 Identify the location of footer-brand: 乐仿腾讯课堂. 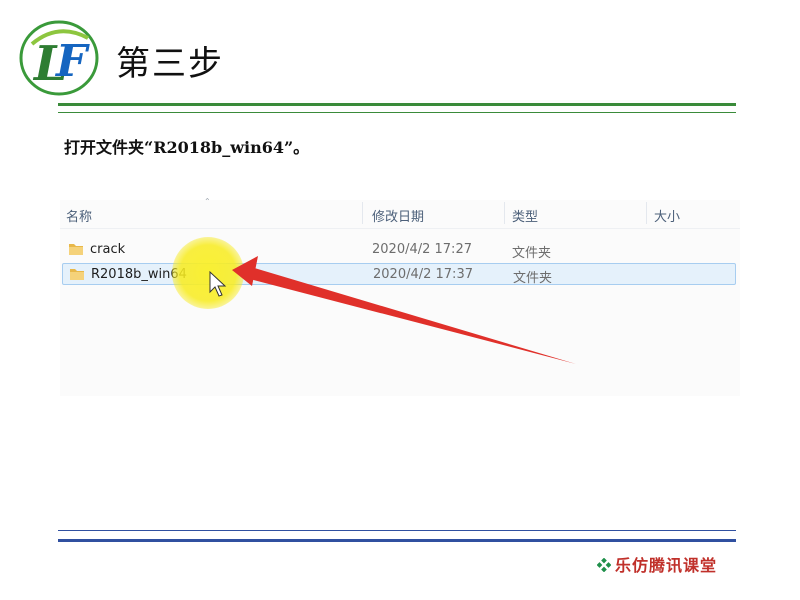
(657, 564).